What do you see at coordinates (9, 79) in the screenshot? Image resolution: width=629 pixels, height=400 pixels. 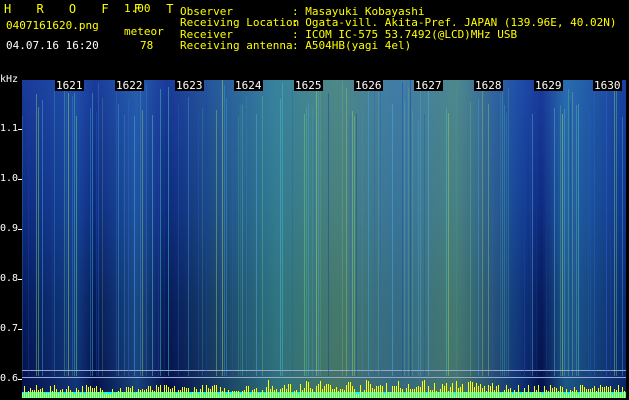 I see `y-axis-unit: kHz` at bounding box center [9, 79].